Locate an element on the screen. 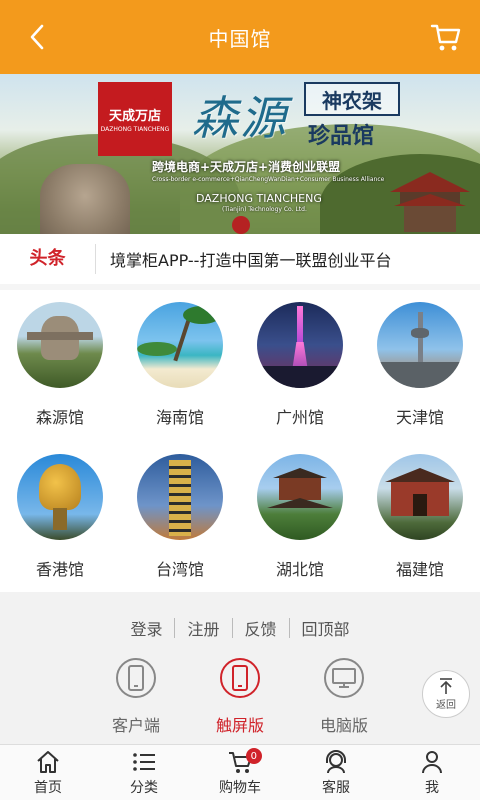 The height and width of the screenshot is (800, 480). back-button is located at coordinates (37, 37).